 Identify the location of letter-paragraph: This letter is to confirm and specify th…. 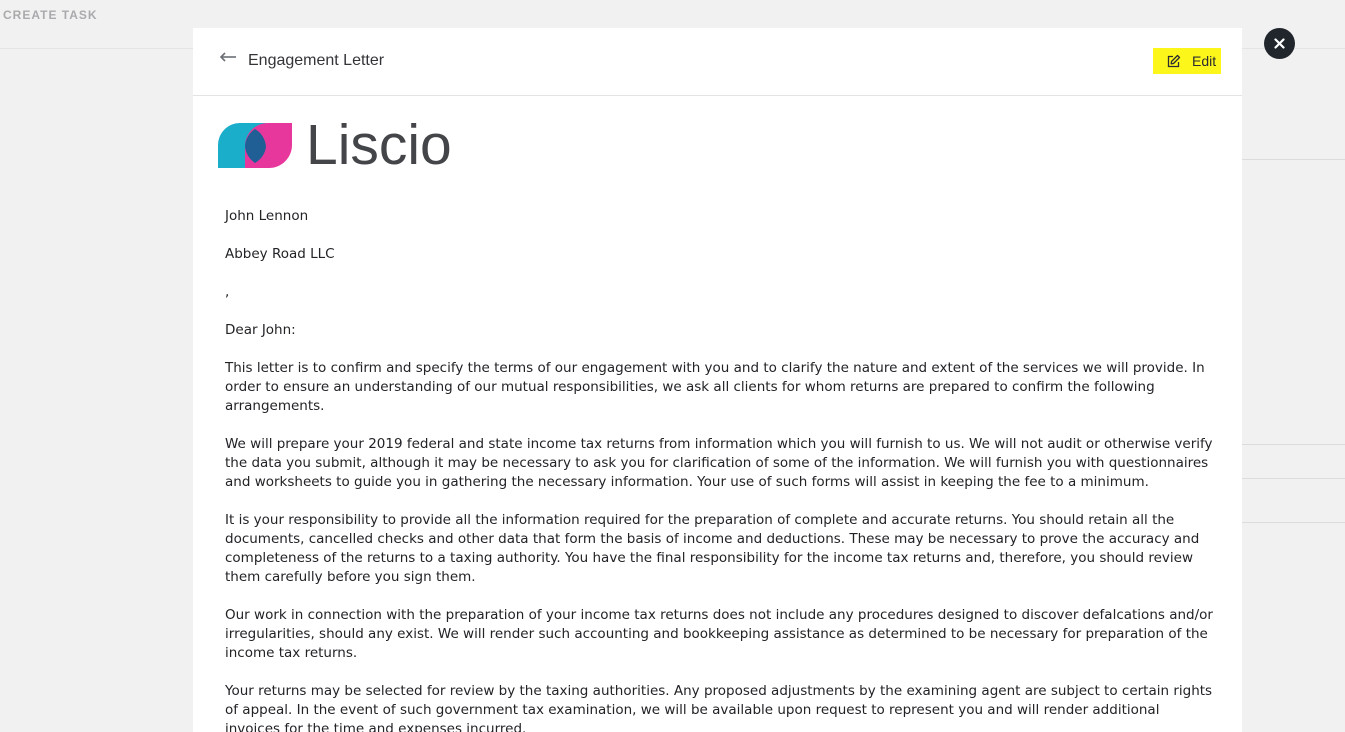
(715, 387).